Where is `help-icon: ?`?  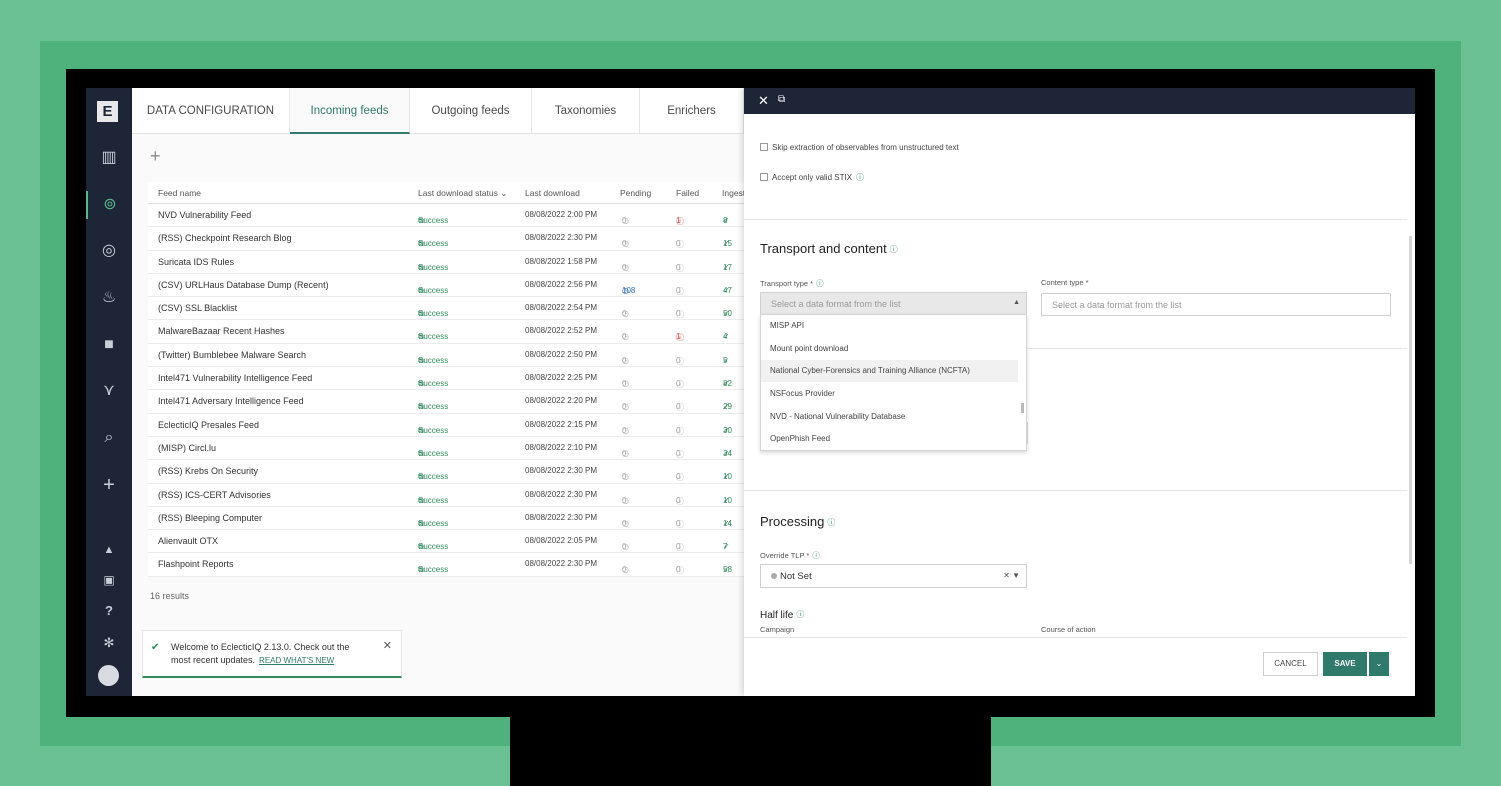 help-icon: ? is located at coordinates (109, 611).